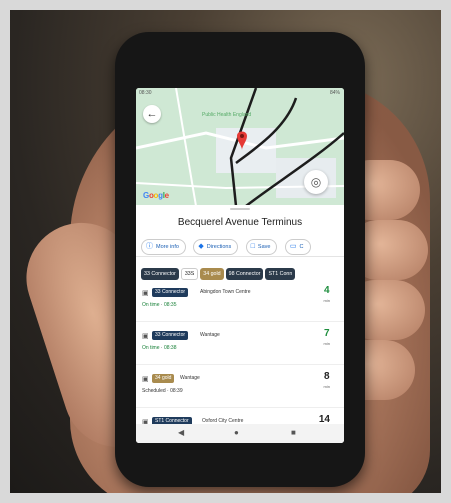 The width and height of the screenshot is (451, 503). Describe the element at coordinates (326, 294) in the screenshot. I see `minutes-until: 4 min` at that location.